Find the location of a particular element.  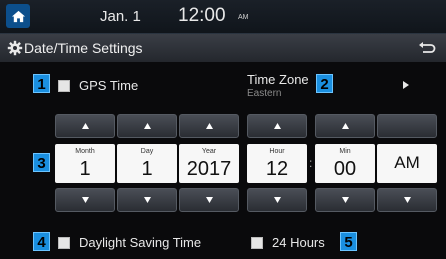

month-field: Month 1 is located at coordinates (85, 163).